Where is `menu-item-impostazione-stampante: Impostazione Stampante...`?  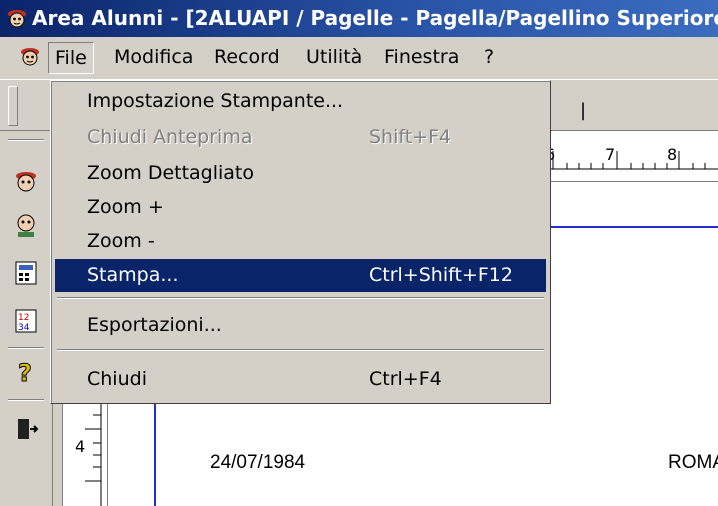 menu-item-impostazione-stampante: Impostazione Stampante... is located at coordinates (300, 101).